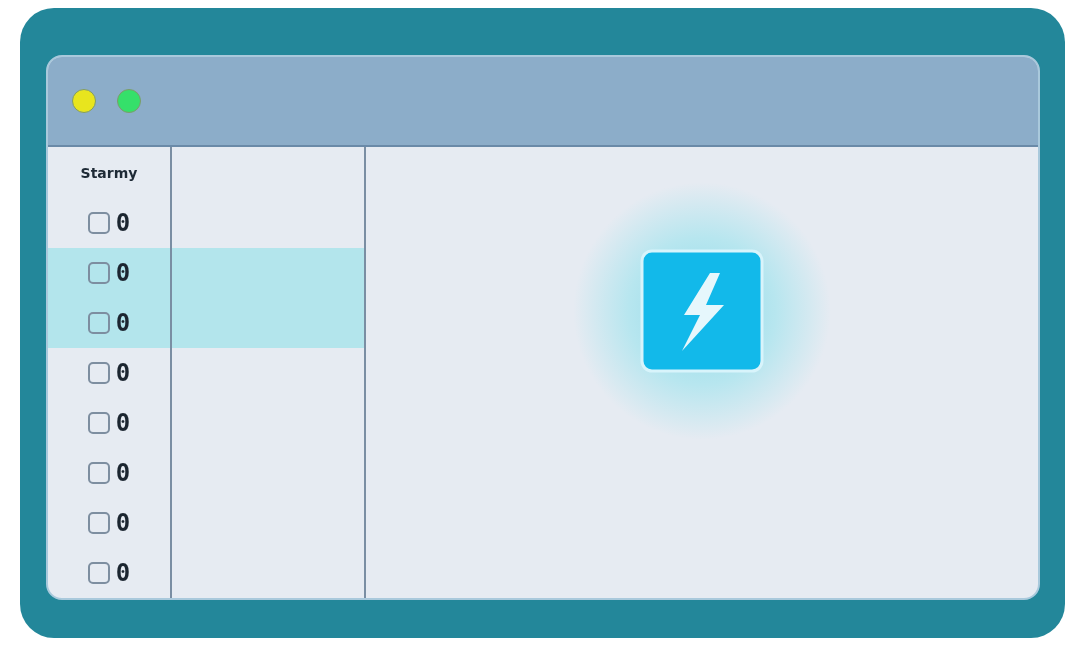 Image resolution: width=1072 pixels, height=646 pixels. I want to click on lightning-icon, so click(702, 311).